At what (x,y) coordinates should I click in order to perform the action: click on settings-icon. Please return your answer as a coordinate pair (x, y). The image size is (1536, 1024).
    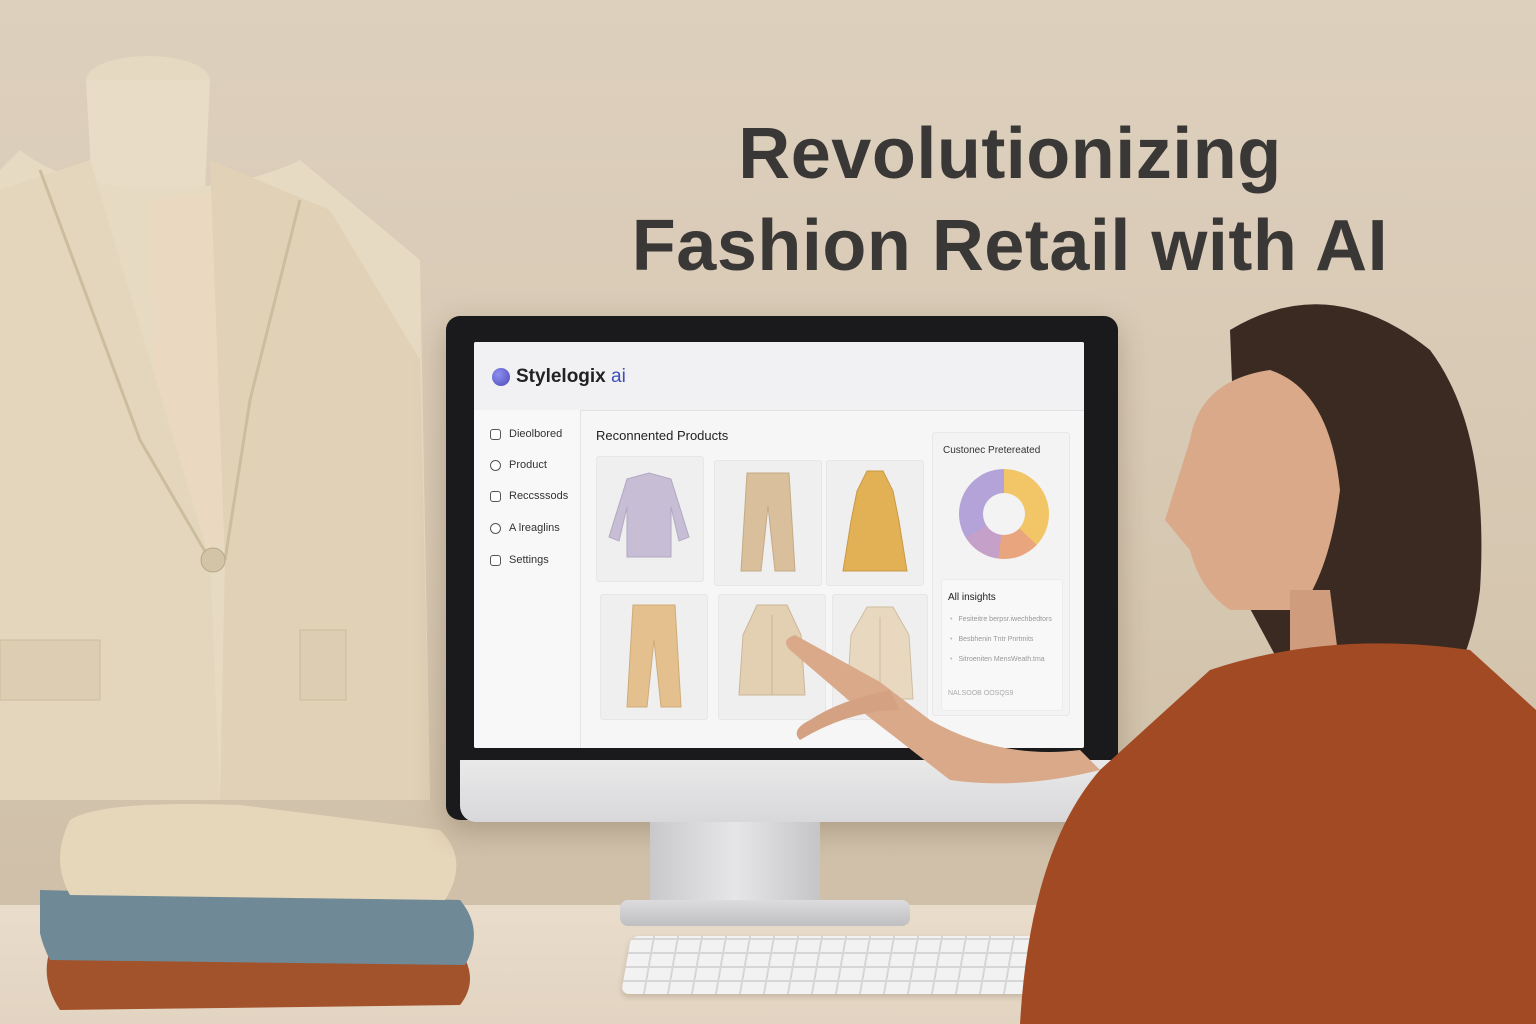
    Looking at the image, I should click on (495, 560).